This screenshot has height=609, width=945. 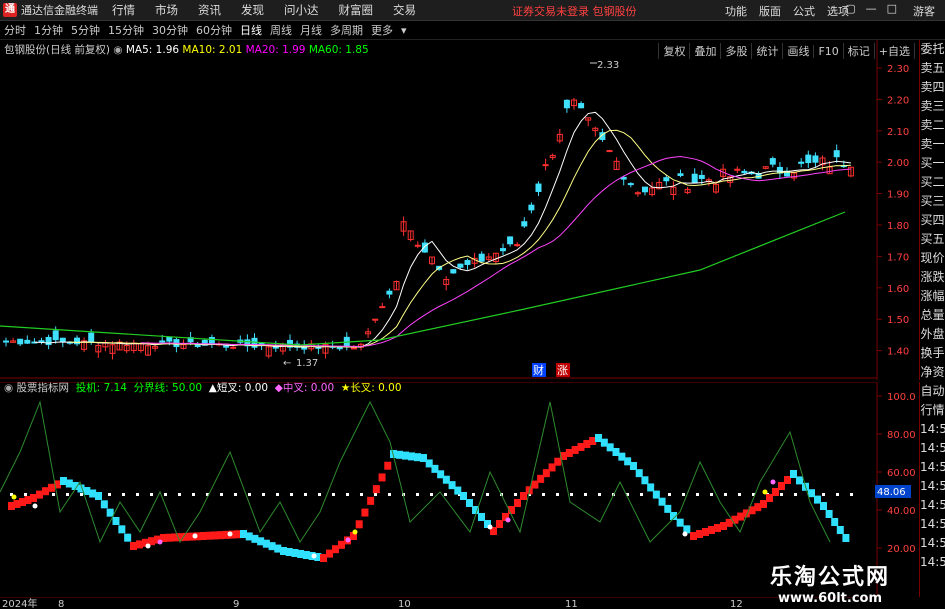 I want to click on period-timeshare: 分时, so click(x=15, y=30).